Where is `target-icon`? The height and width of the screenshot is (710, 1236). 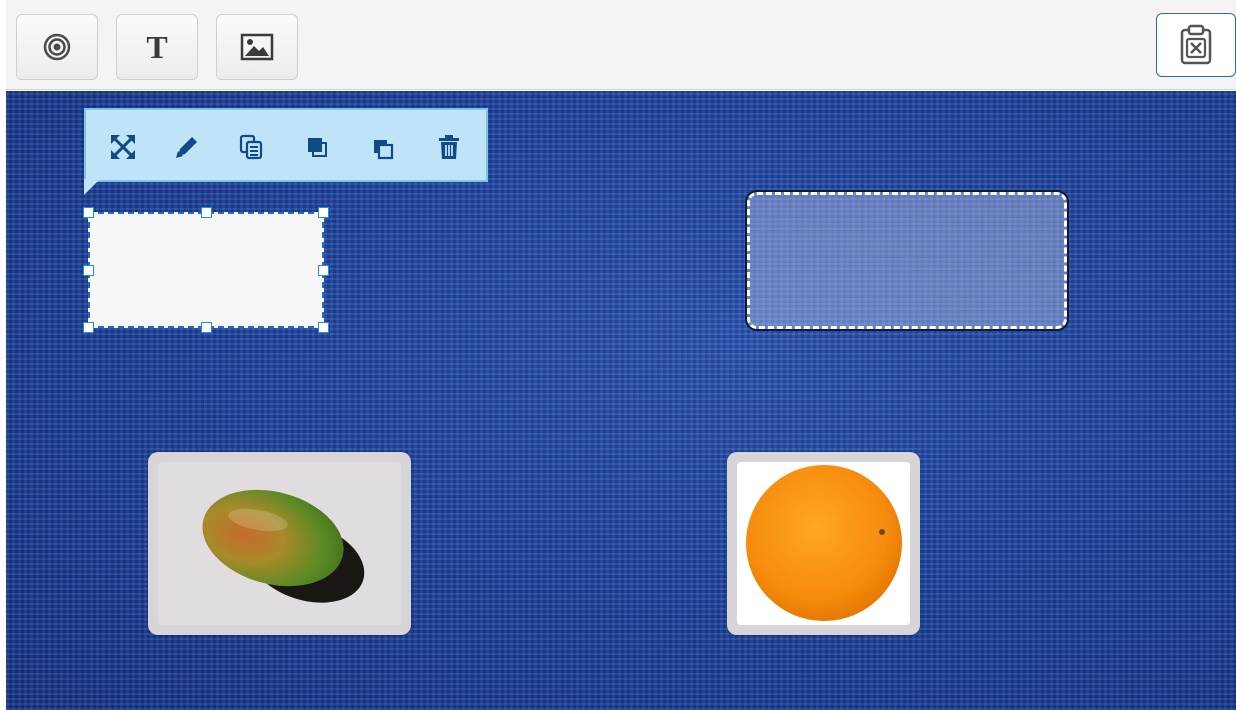
target-icon is located at coordinates (57, 47).